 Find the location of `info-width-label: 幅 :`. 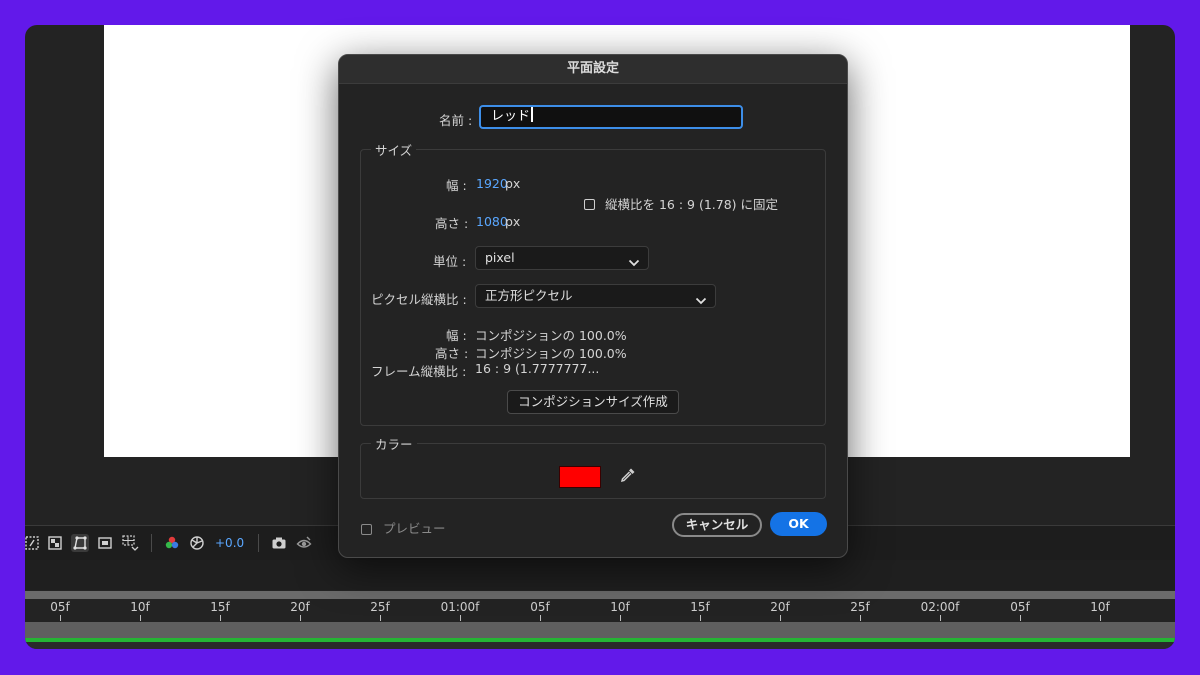

info-width-label: 幅 : is located at coordinates (456, 335).